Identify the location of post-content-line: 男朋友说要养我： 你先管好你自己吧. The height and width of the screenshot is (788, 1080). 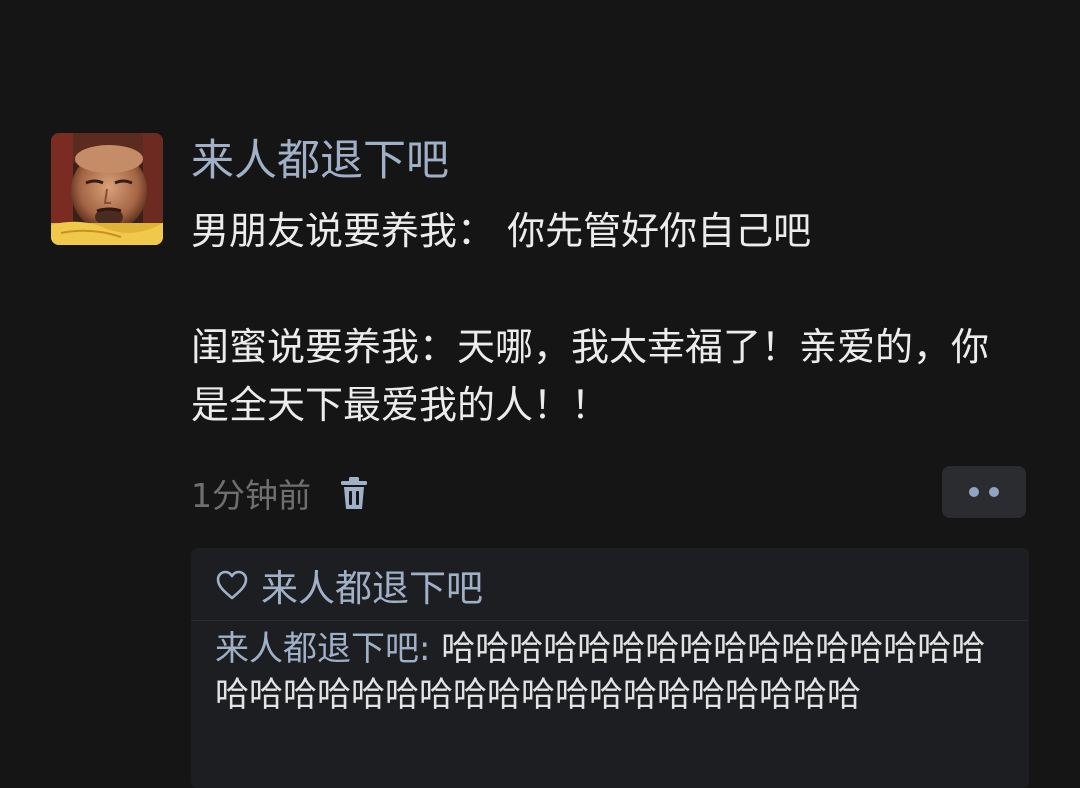
(501, 231).